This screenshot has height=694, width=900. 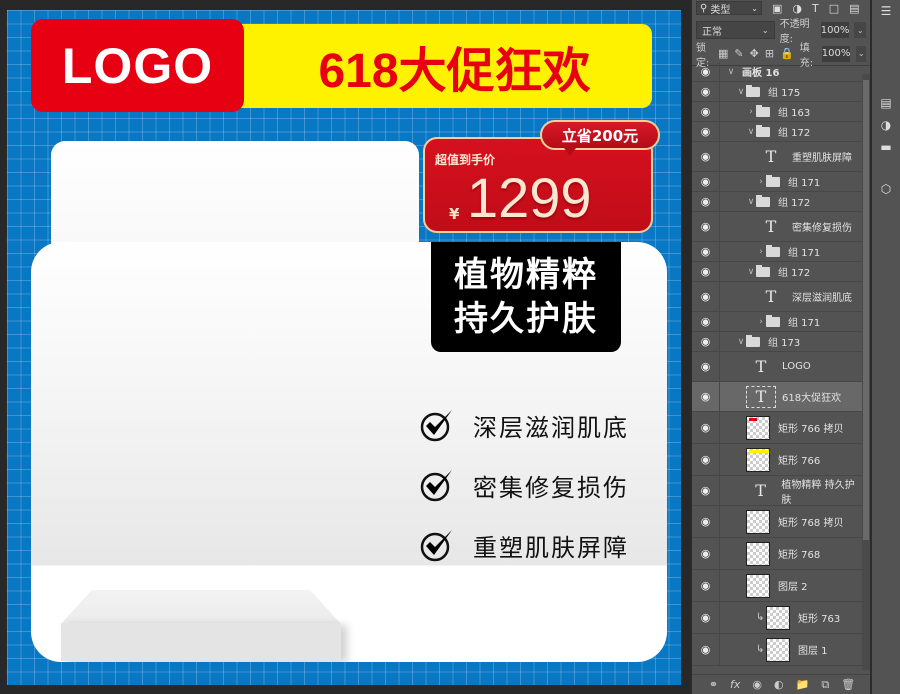 I want to click on layers-scrollbar, so click(x=866, y=372).